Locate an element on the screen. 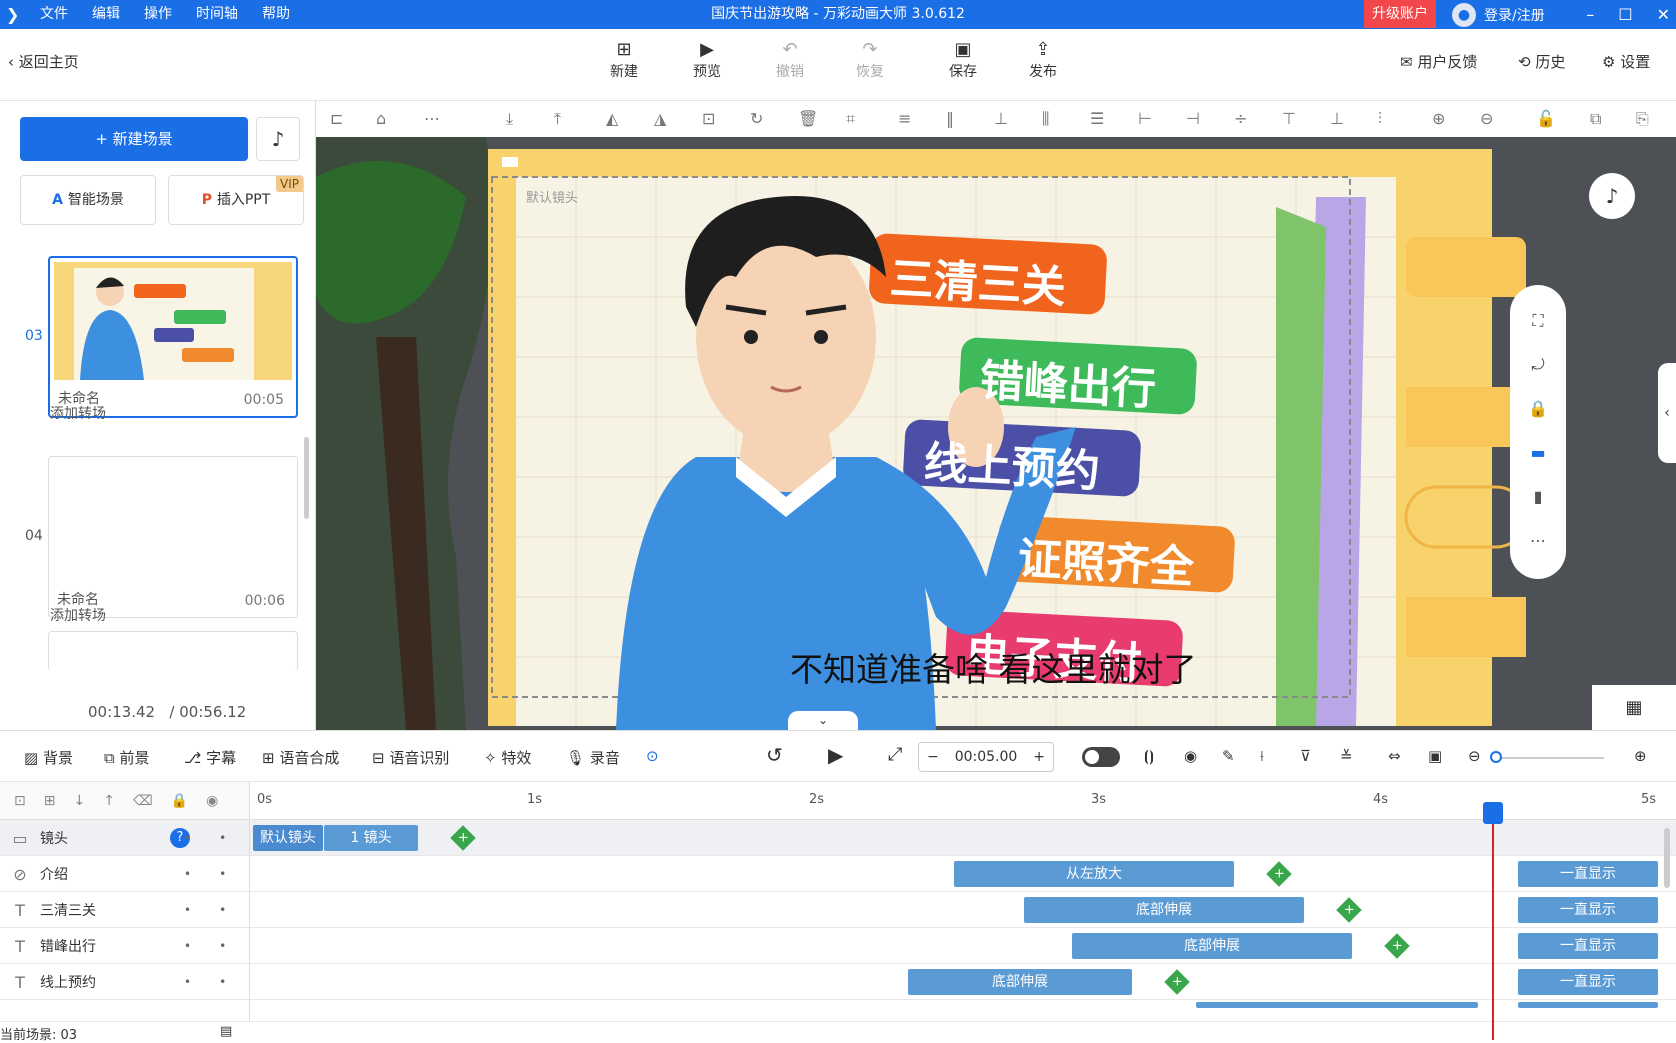 Image resolution: width=1676 pixels, height=1043 pixels. delete-icon: ⌫ is located at coordinates (143, 801).